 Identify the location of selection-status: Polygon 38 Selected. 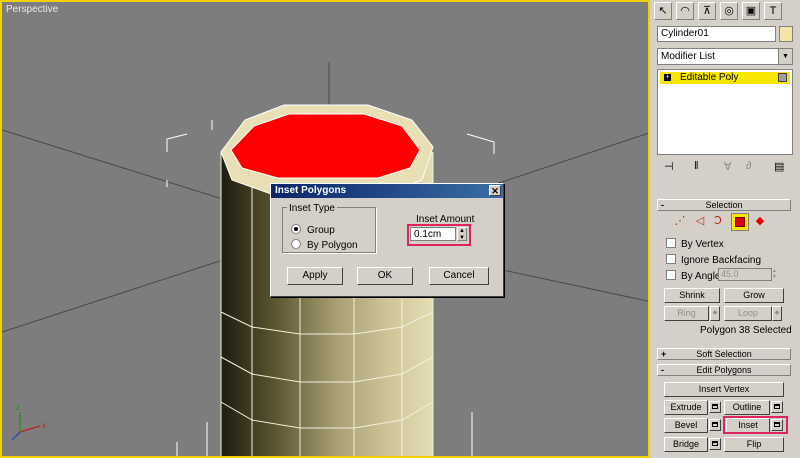
(746, 330).